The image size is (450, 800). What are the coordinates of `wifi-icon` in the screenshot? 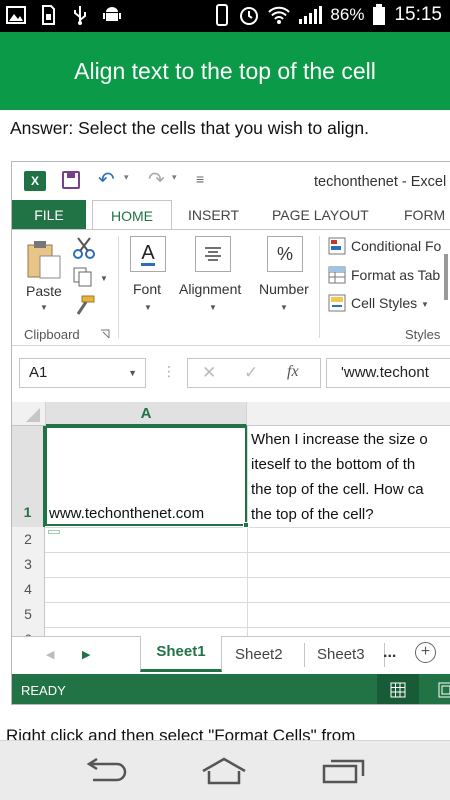 It's located at (279, 15).